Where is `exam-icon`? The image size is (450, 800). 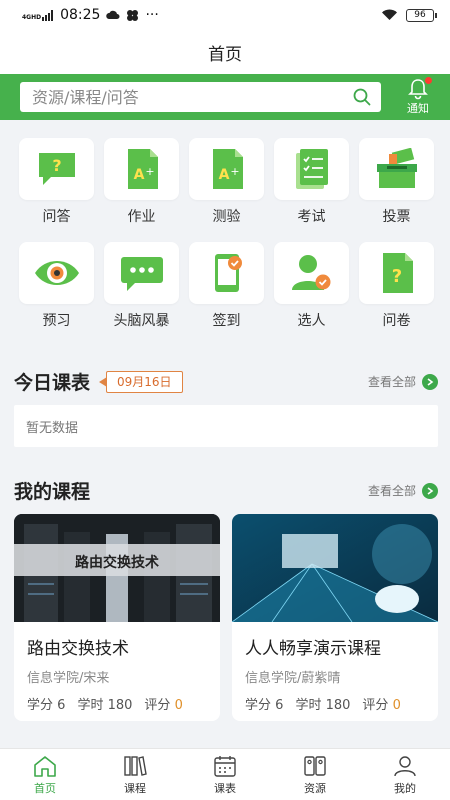
exam-icon is located at coordinates (311, 169).